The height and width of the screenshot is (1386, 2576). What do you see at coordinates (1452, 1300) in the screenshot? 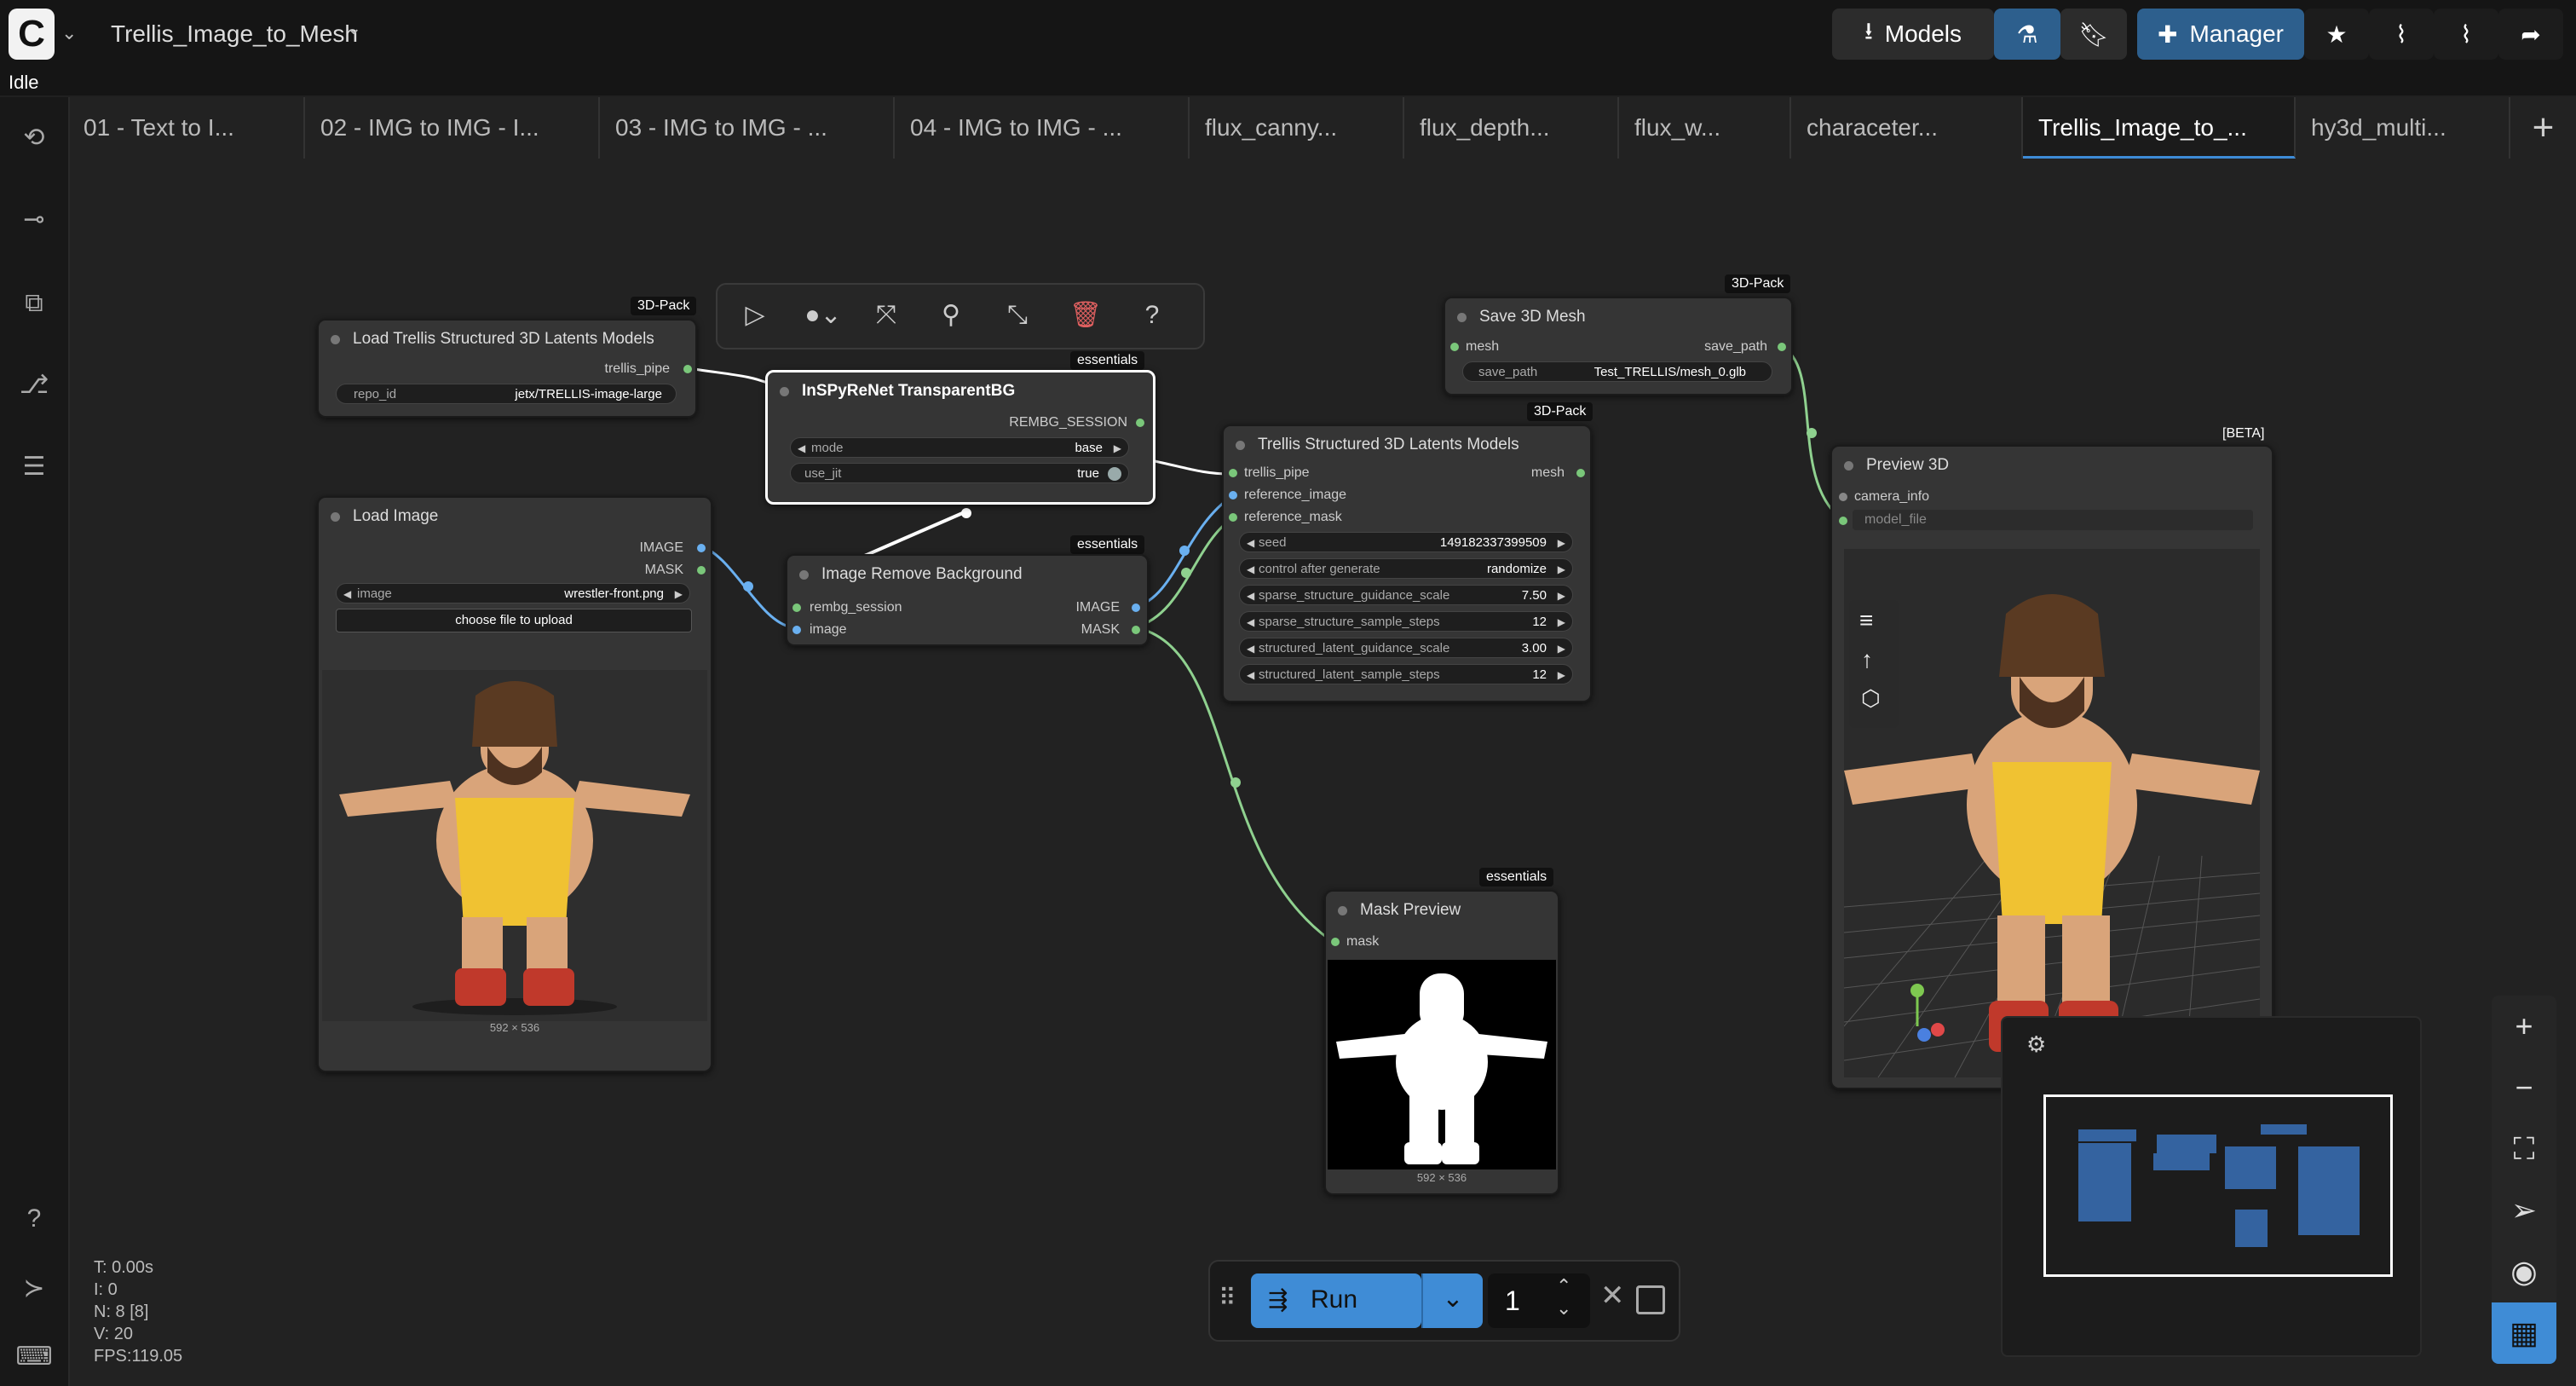
I see `run-mode-chevron-icon: ⌄` at bounding box center [1452, 1300].